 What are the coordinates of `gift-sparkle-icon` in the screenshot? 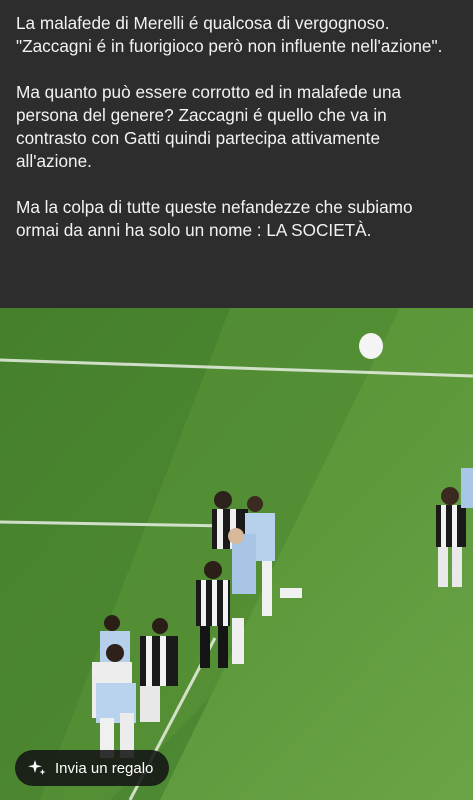 It's located at (37, 768).